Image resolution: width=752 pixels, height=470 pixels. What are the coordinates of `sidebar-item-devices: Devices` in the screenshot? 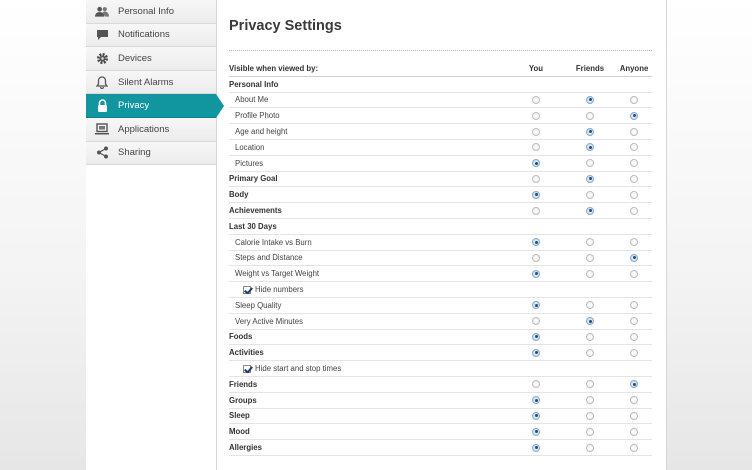 It's located at (151, 59).